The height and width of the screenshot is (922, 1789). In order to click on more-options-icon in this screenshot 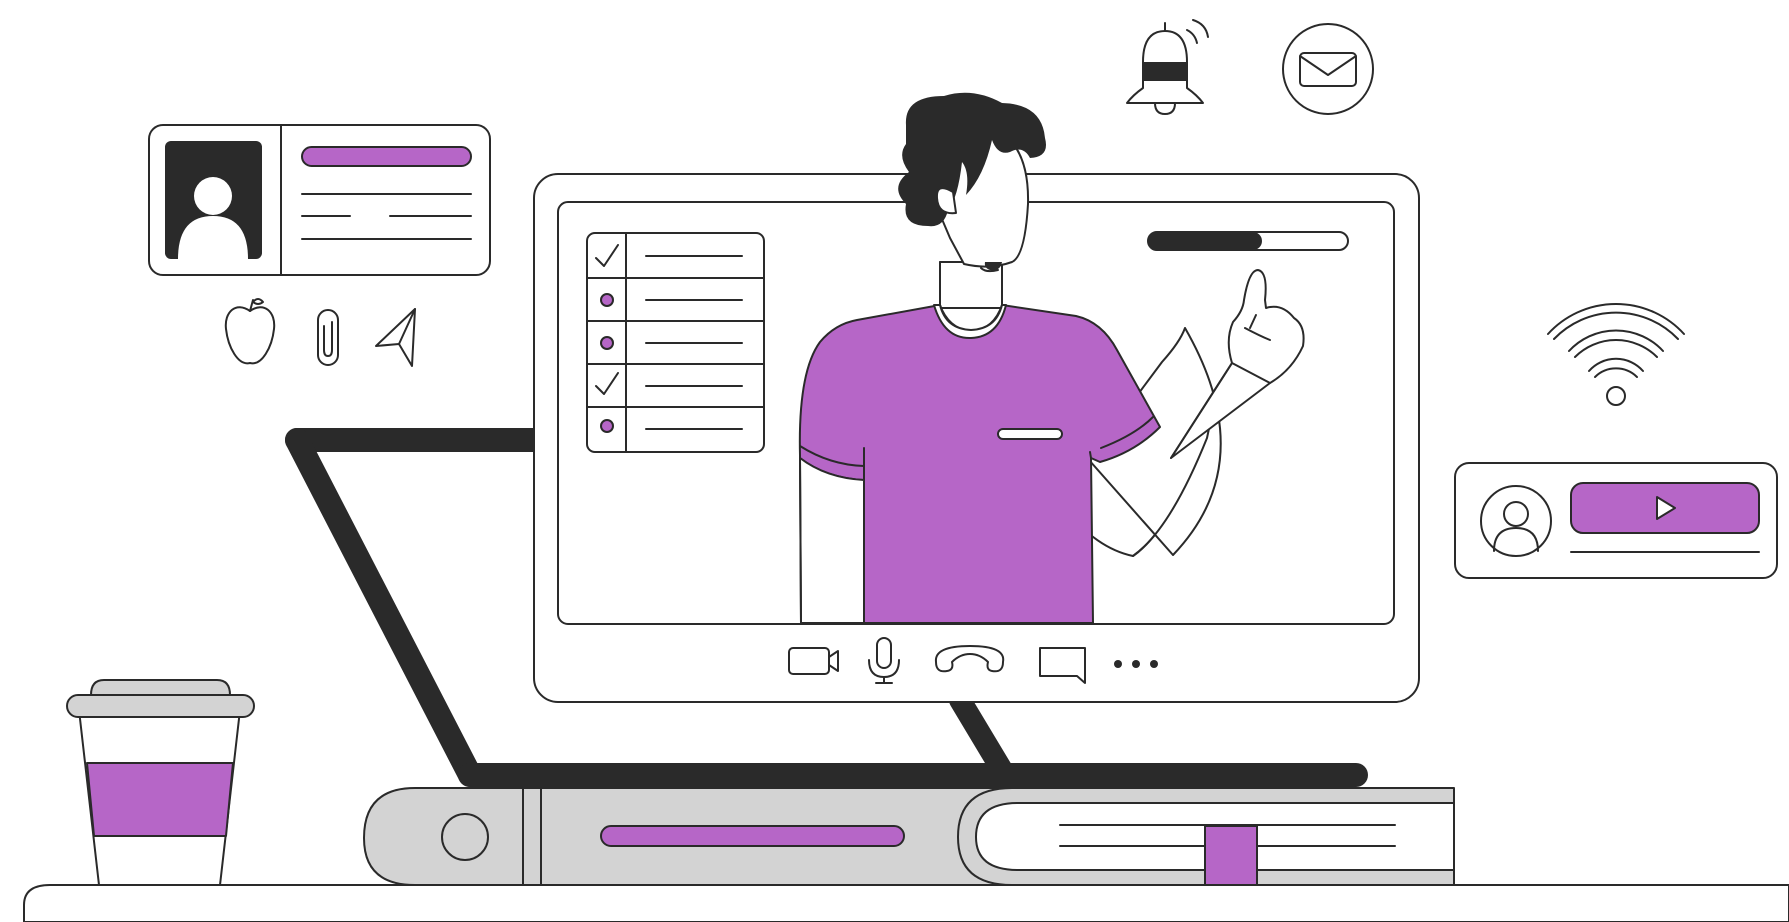, I will do `click(1136, 664)`.